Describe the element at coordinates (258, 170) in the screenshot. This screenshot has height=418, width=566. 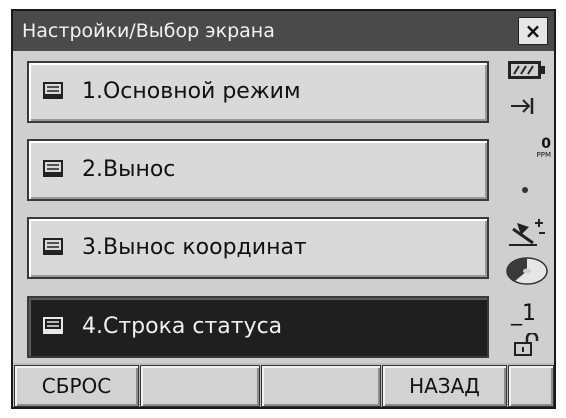
I see `menu-item-stakeout: 2.Вынос` at that location.